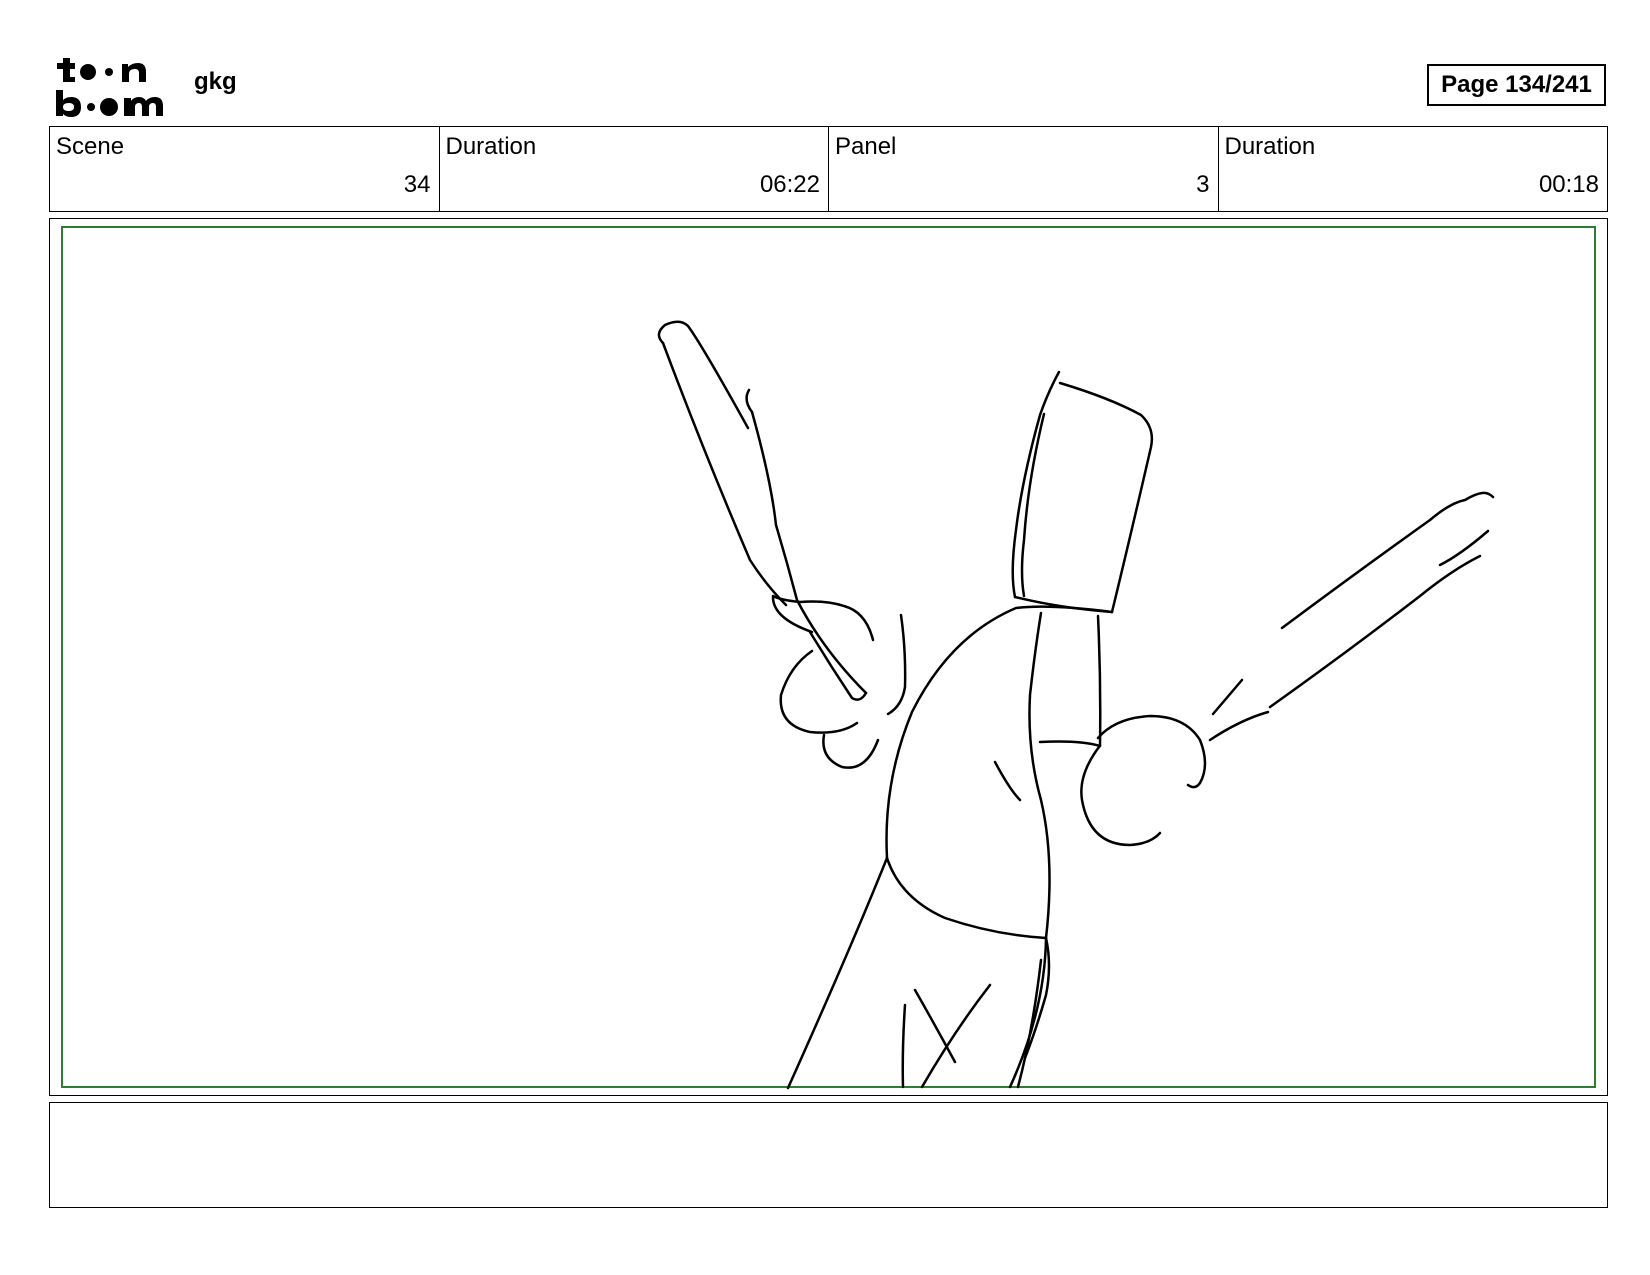 This screenshot has height=1275, width=1650. Describe the element at coordinates (828, 1155) in the screenshot. I see `panel-notes-box` at that location.